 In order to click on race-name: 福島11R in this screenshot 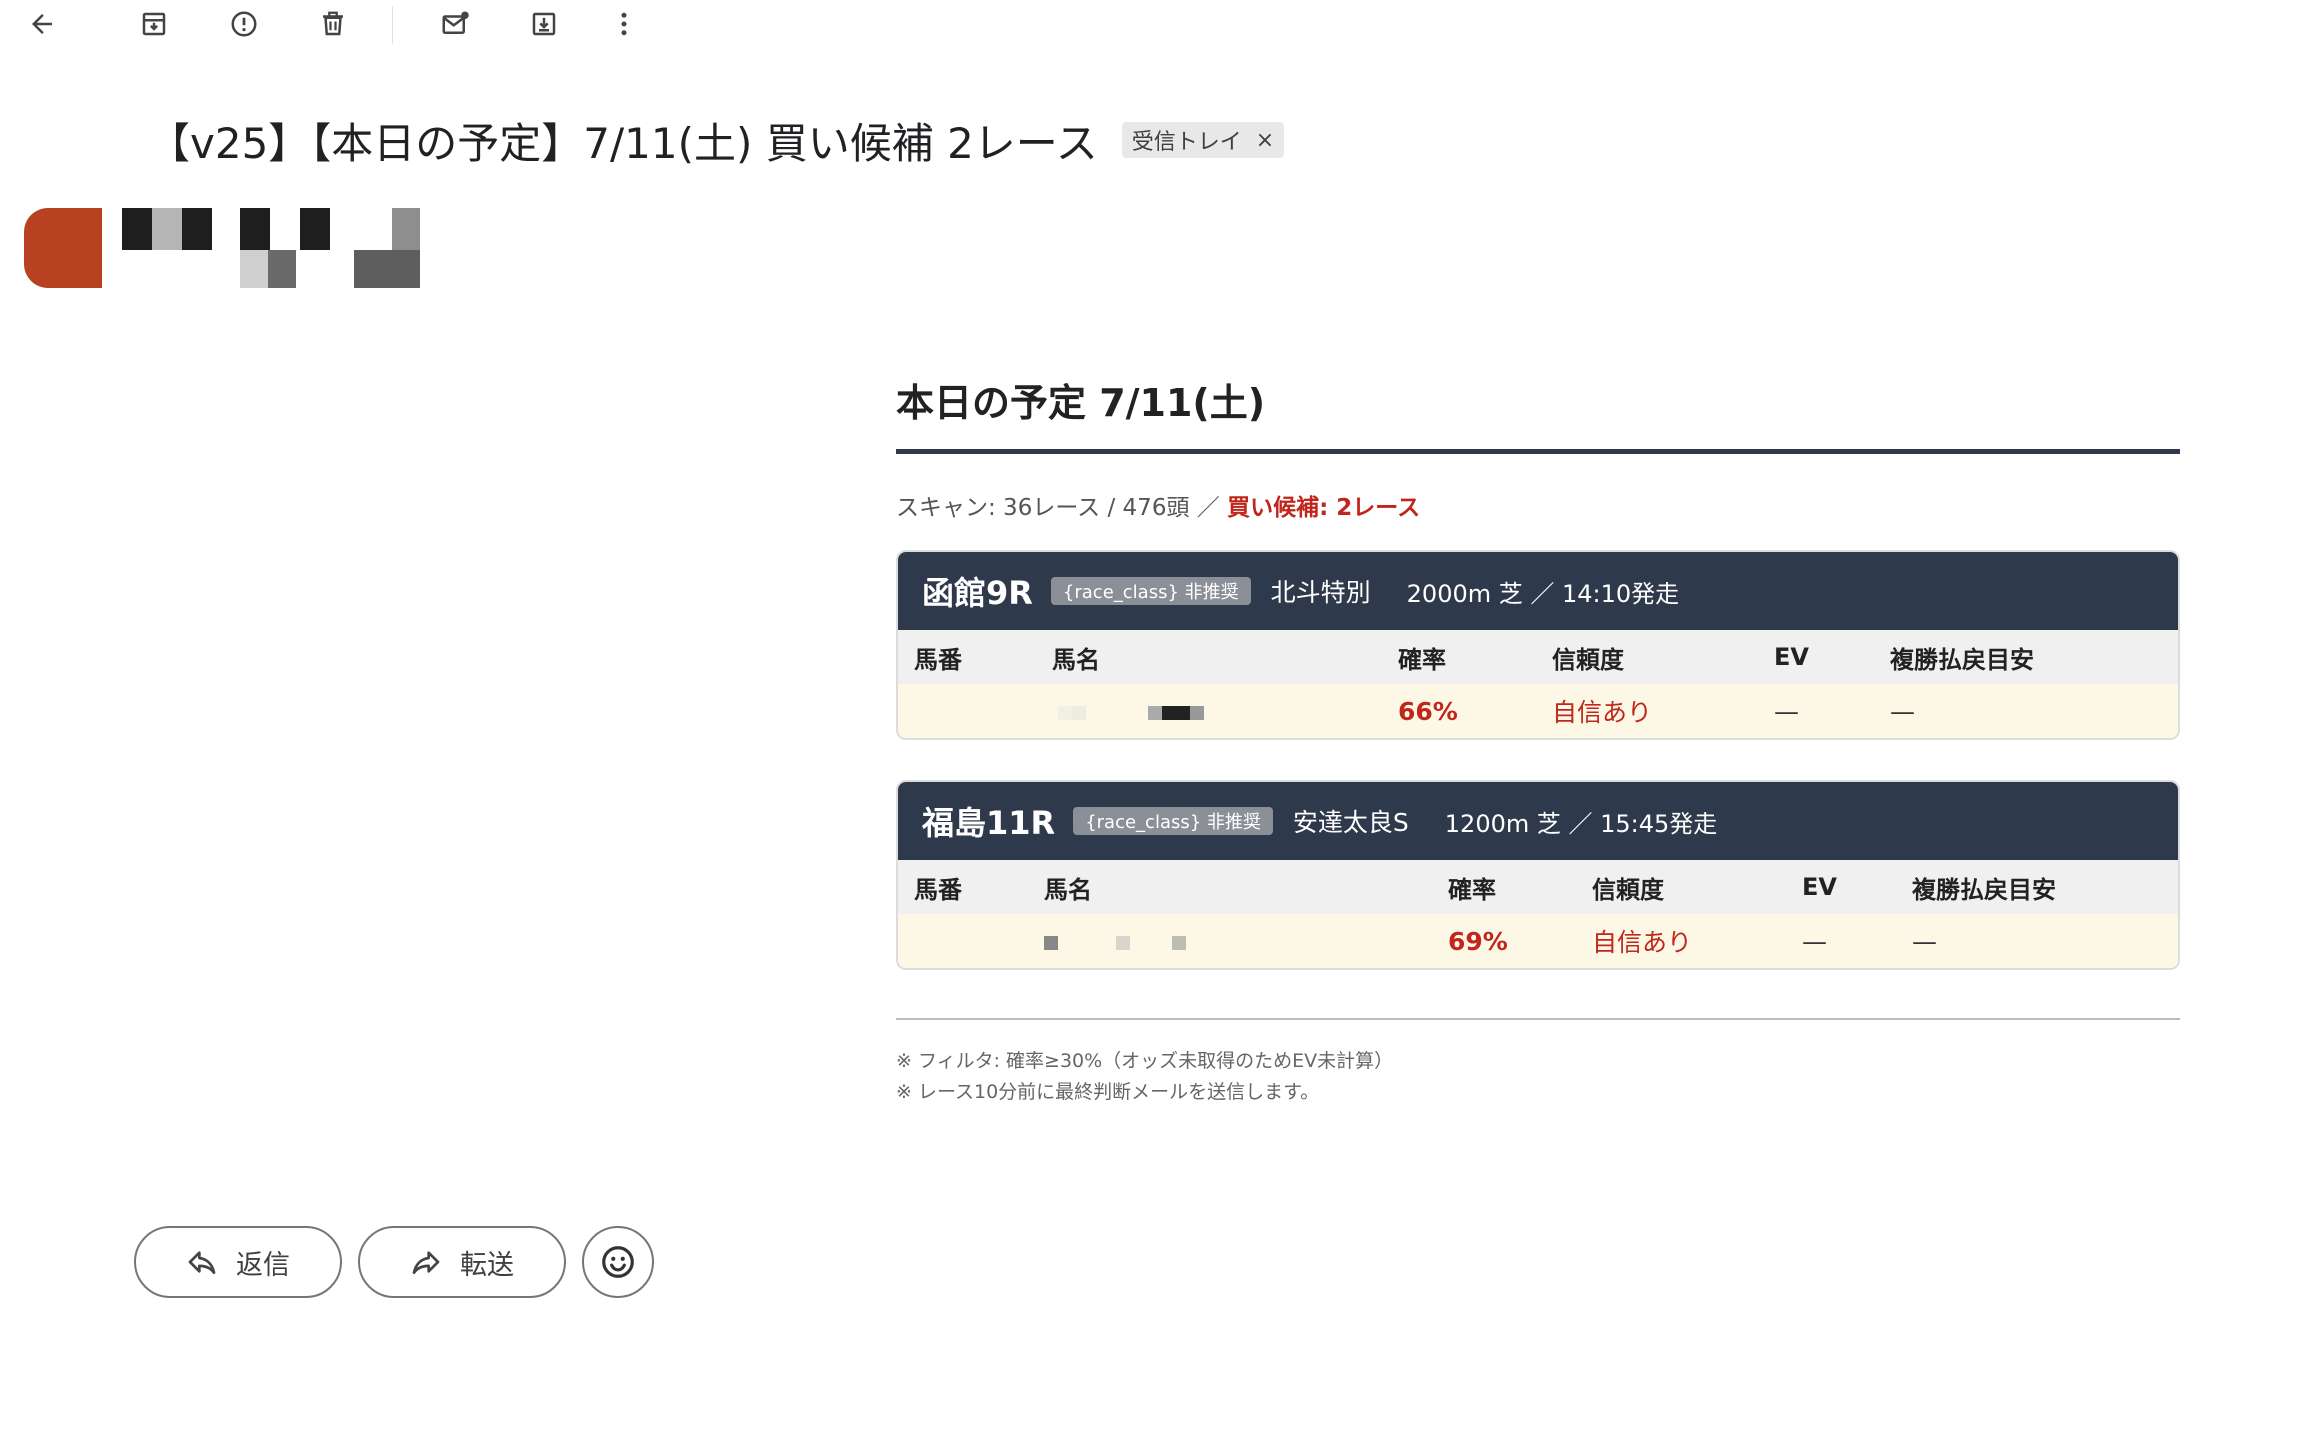, I will do `click(989, 823)`.